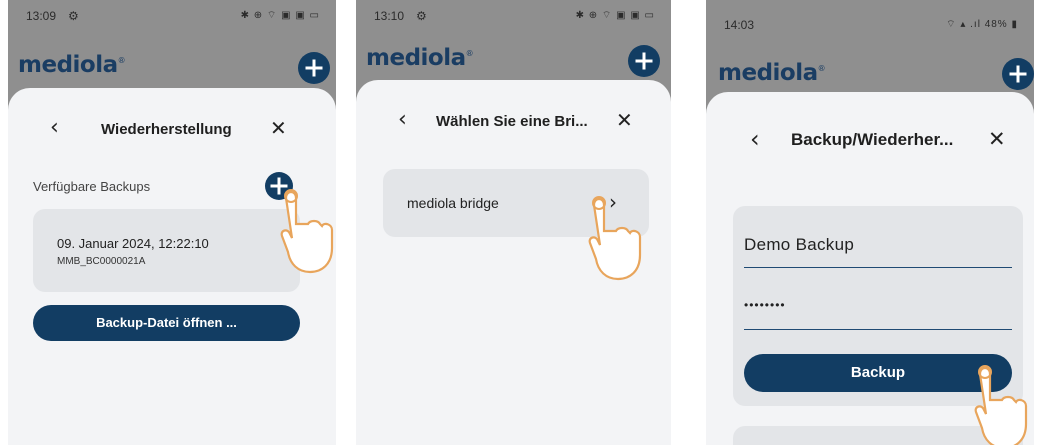  I want to click on status-icons: ⌔ ▴ .ıl 48% ▮, so click(982, 24).